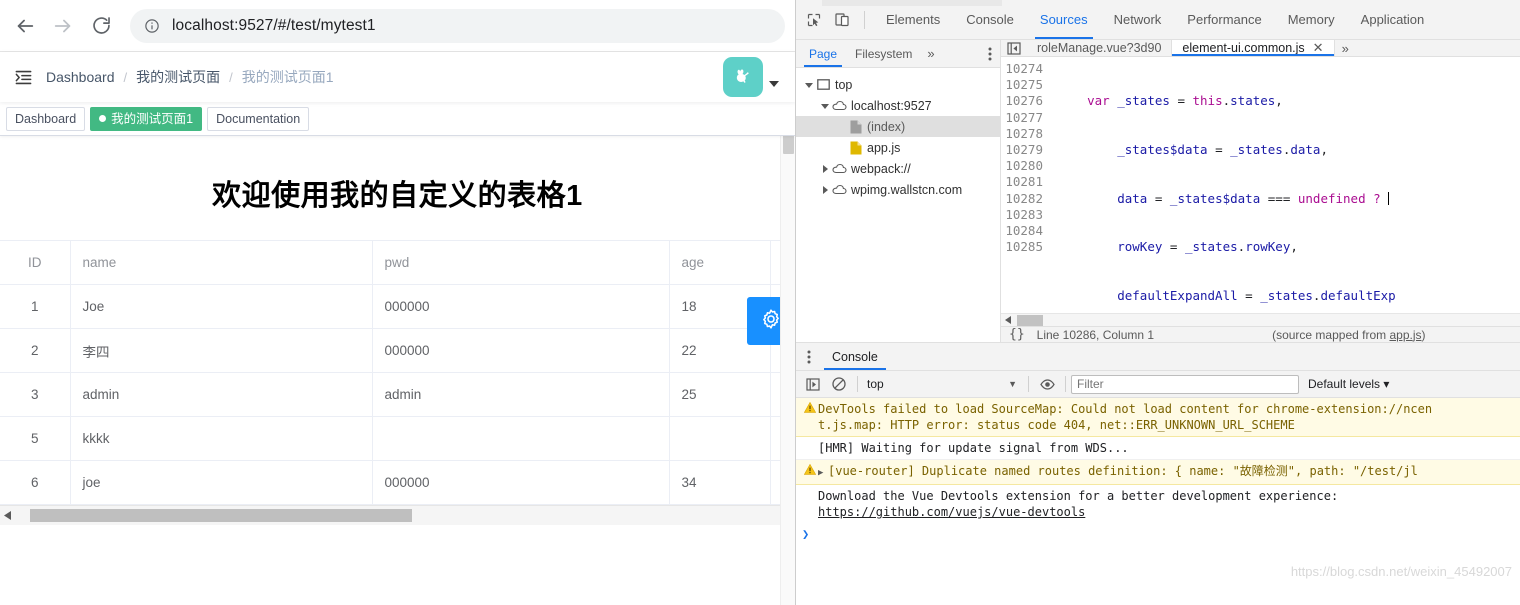 Image resolution: width=1520 pixels, height=605 pixels. What do you see at coordinates (397, 306) in the screenshot?
I see `table-row: 1 Joe 000000 18` at bounding box center [397, 306].